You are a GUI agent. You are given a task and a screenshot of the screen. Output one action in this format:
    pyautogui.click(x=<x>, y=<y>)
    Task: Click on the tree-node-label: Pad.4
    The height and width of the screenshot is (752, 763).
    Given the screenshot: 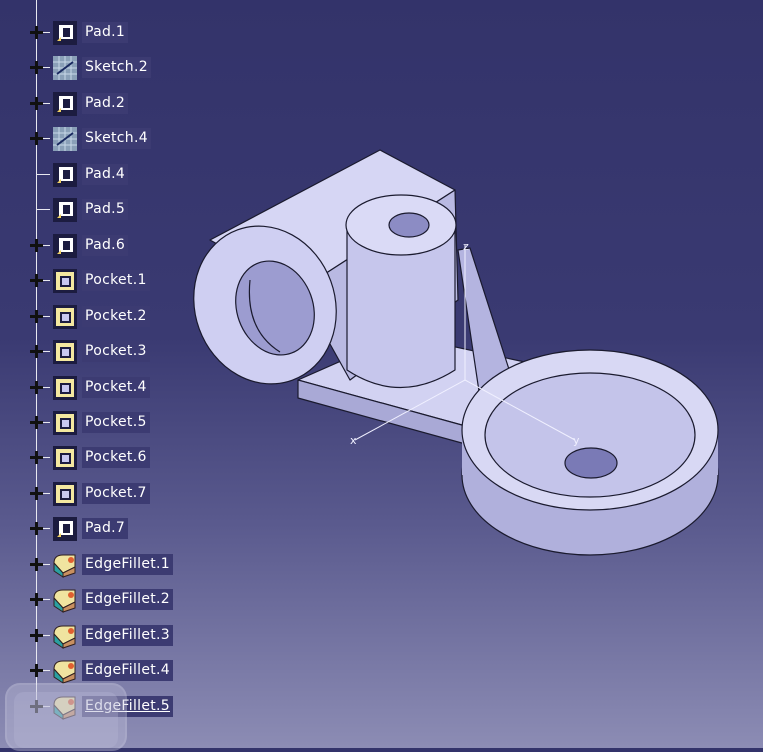 What is the action you would take?
    pyautogui.click(x=105, y=174)
    